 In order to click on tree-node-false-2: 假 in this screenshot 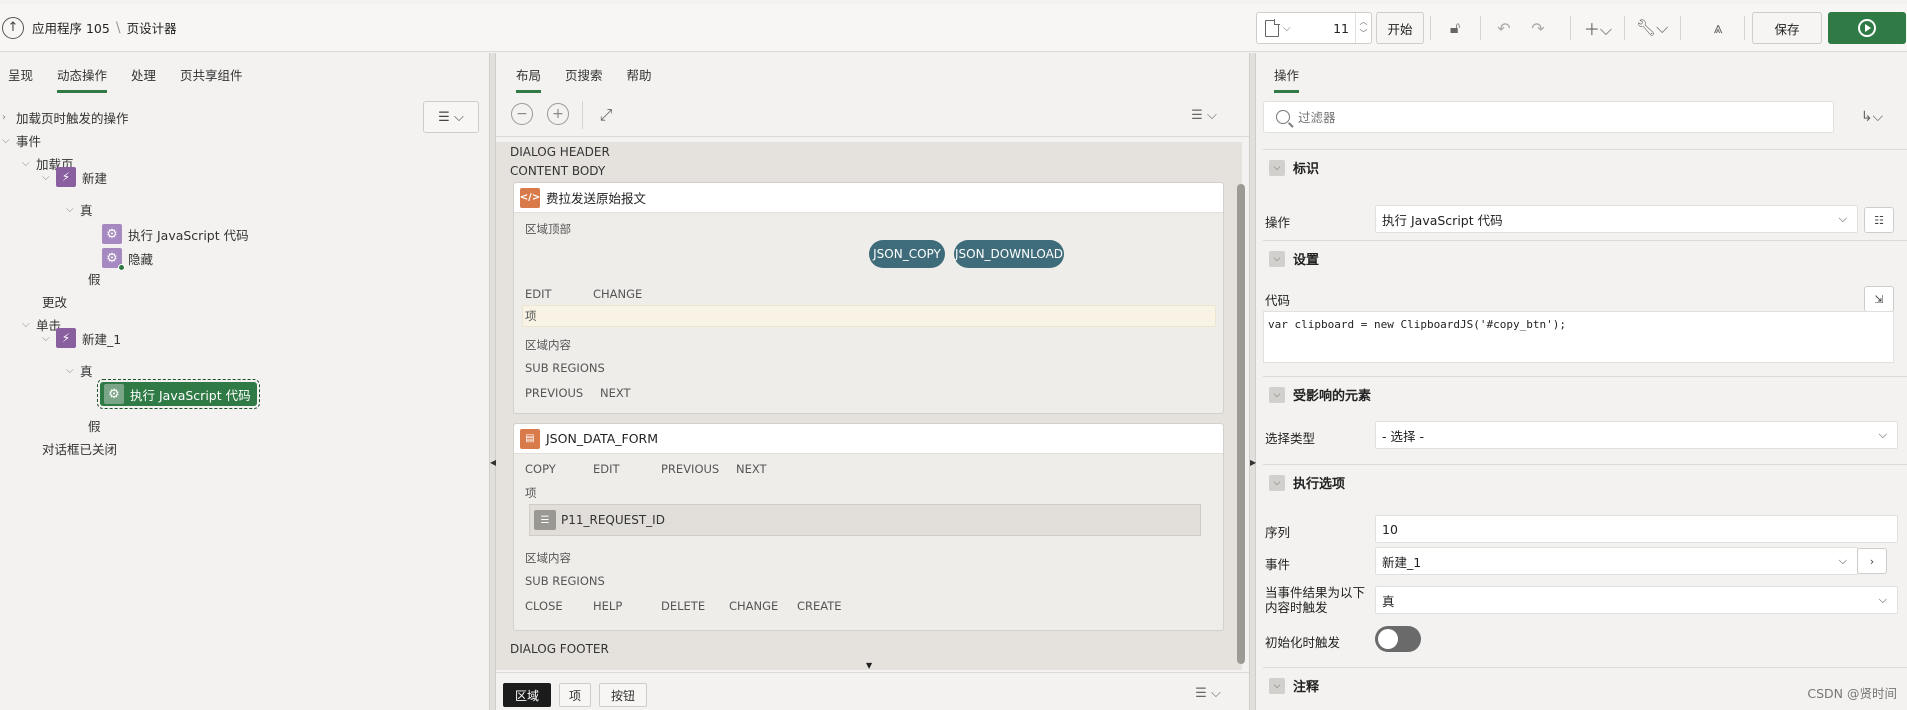, I will do `click(94, 425)`.